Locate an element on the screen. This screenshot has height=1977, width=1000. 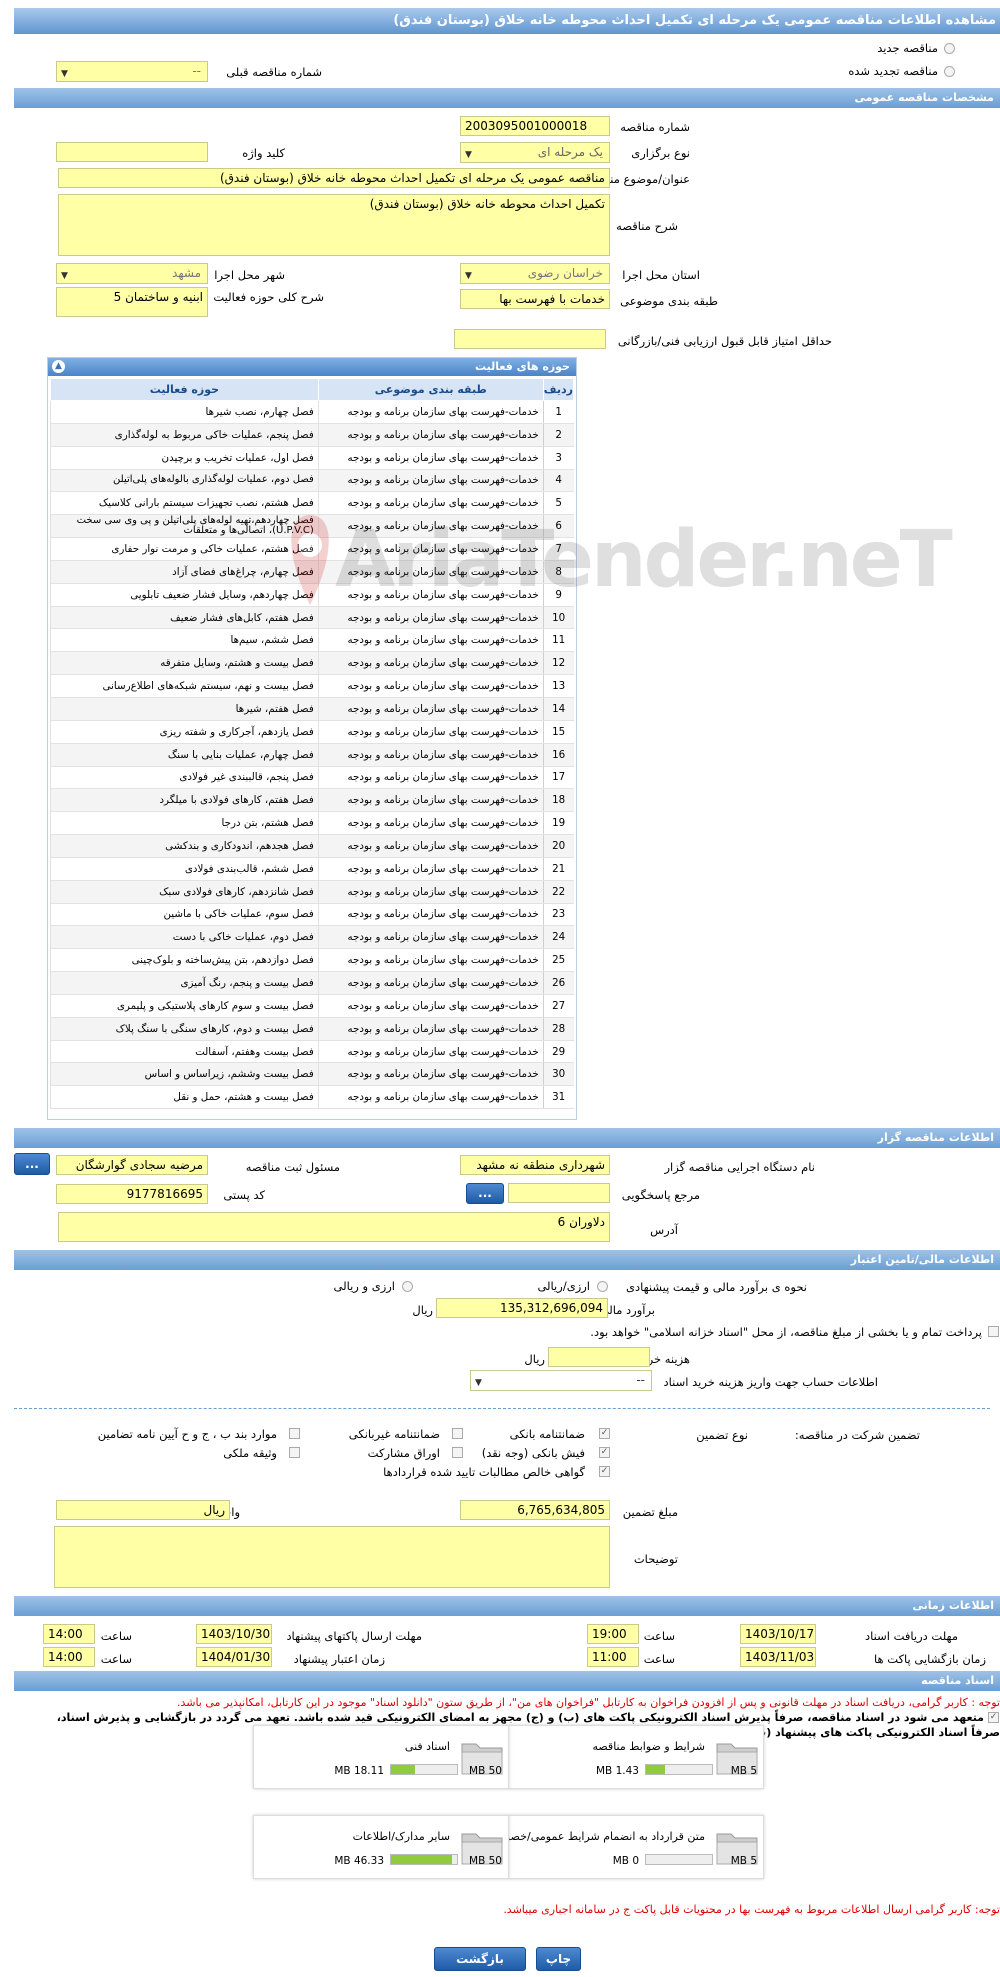
currency-unit-field: ریال is located at coordinates (143, 1510).